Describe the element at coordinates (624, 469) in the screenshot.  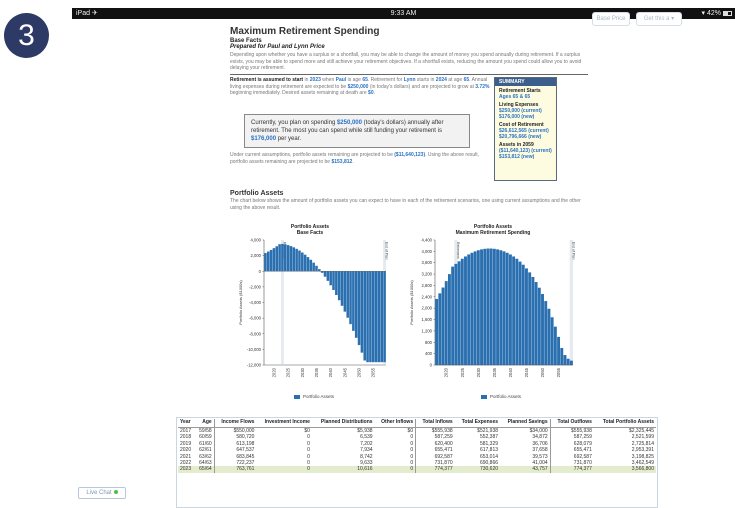
I see `table-cell: 3,566,800` at that location.